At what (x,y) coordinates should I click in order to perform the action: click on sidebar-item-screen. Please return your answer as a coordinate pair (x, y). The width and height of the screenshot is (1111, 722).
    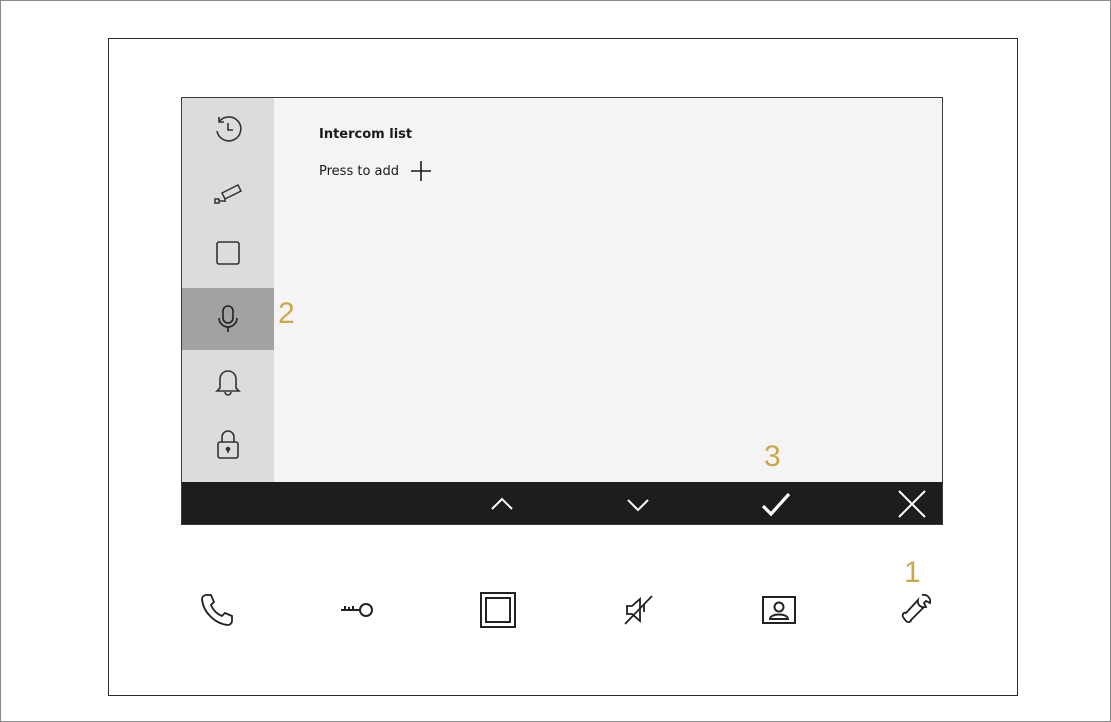
    Looking at the image, I should click on (228, 253).